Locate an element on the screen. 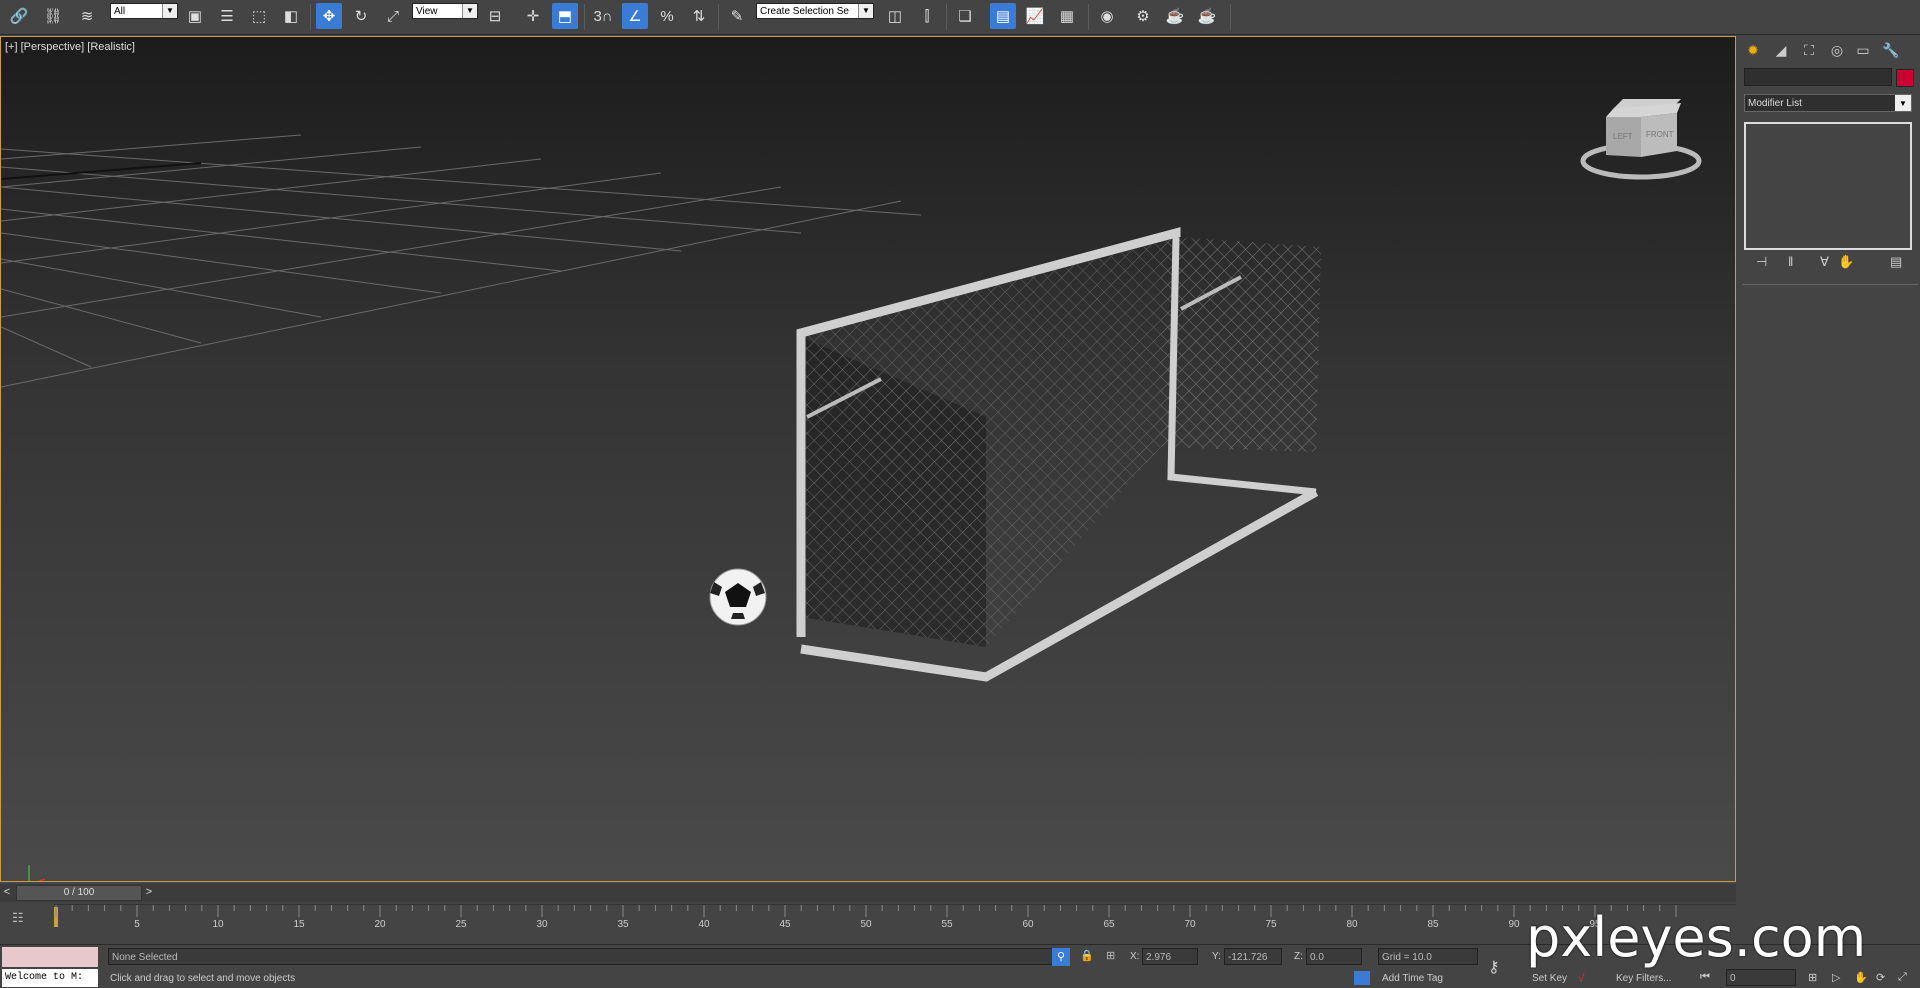 The image size is (1920, 988). time-slider-thumb: 0 / 100 is located at coordinates (79, 893).